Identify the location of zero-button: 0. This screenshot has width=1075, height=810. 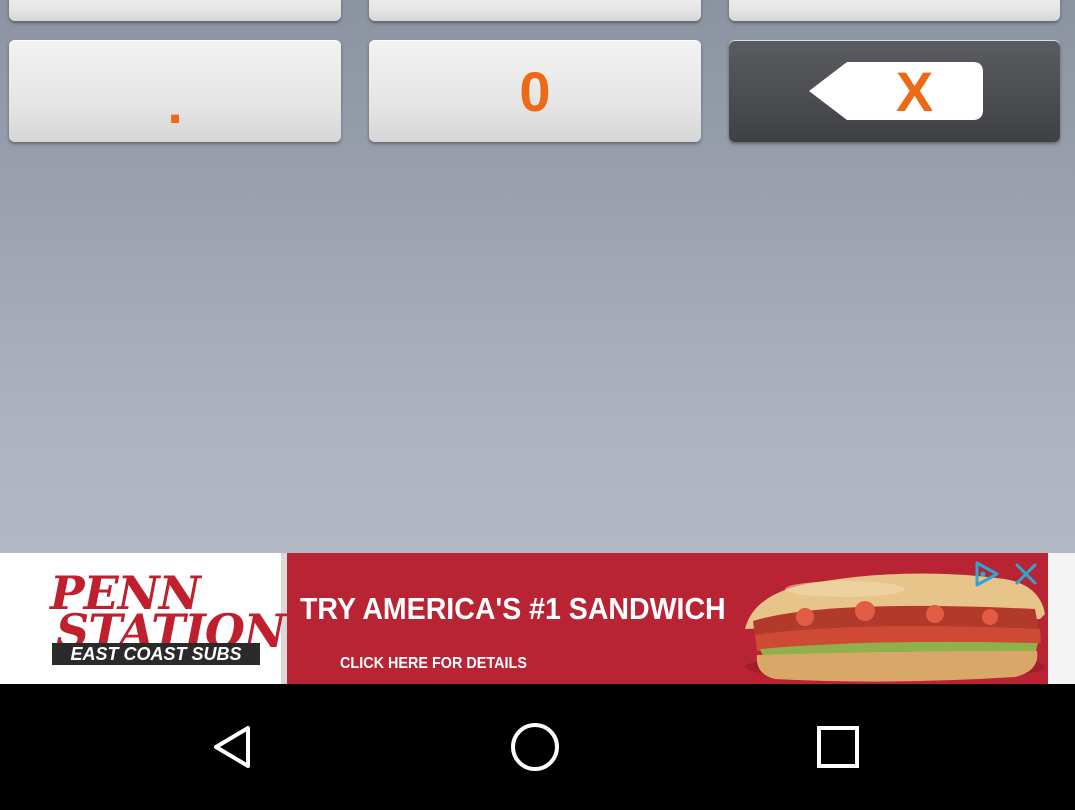
(535, 91).